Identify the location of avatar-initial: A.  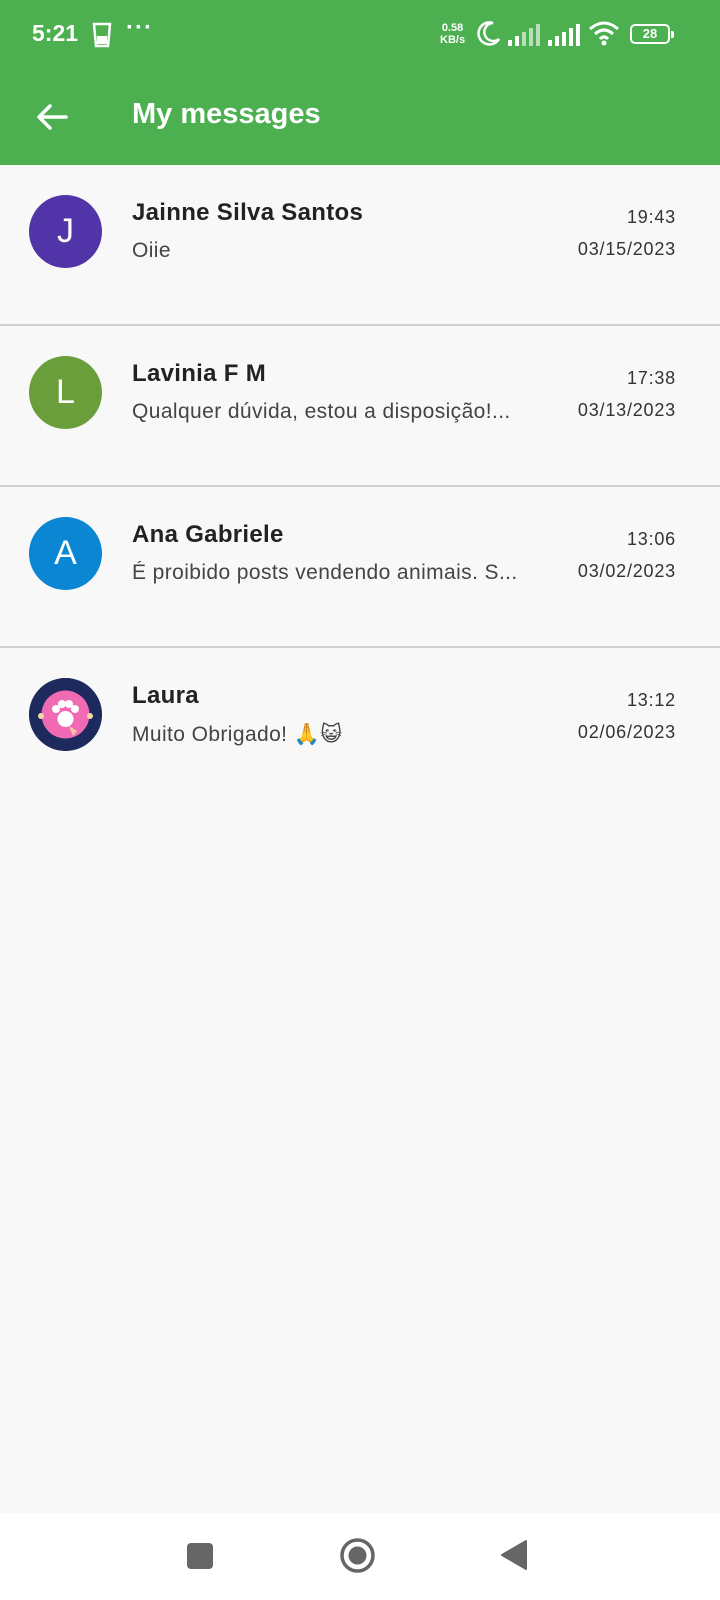
(65, 553).